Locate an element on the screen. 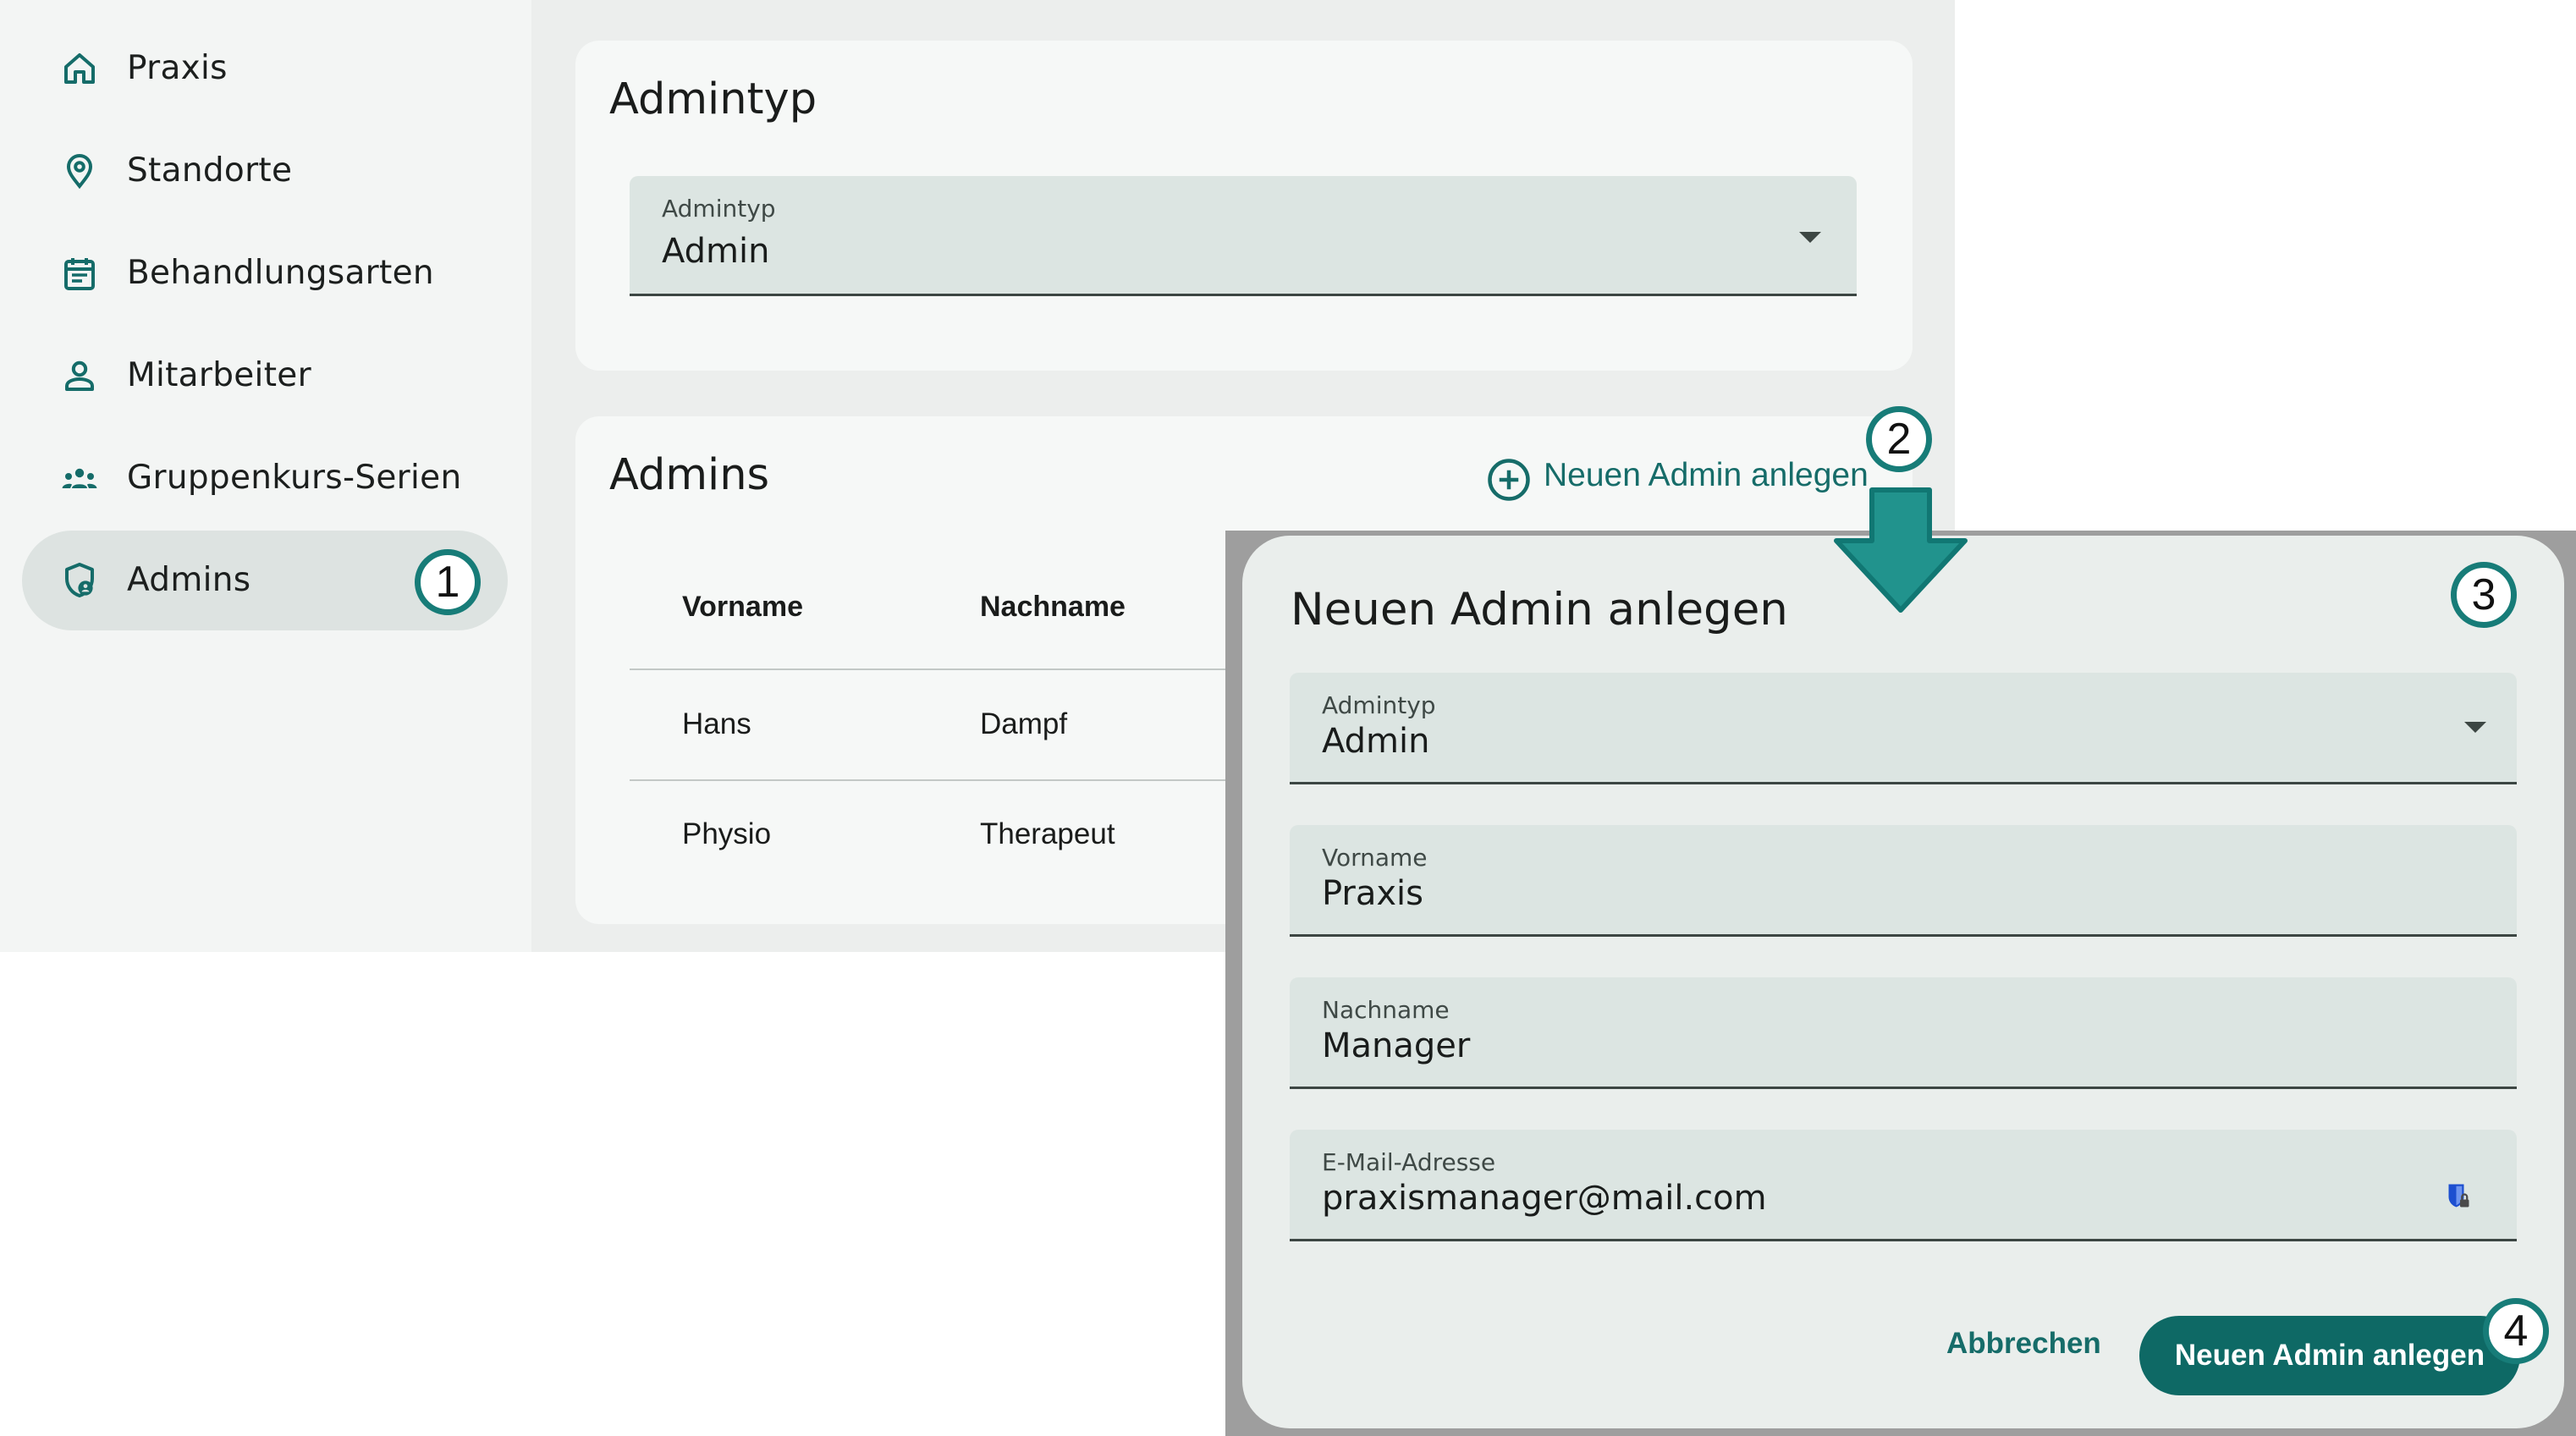  group-icon is located at coordinates (79, 478).